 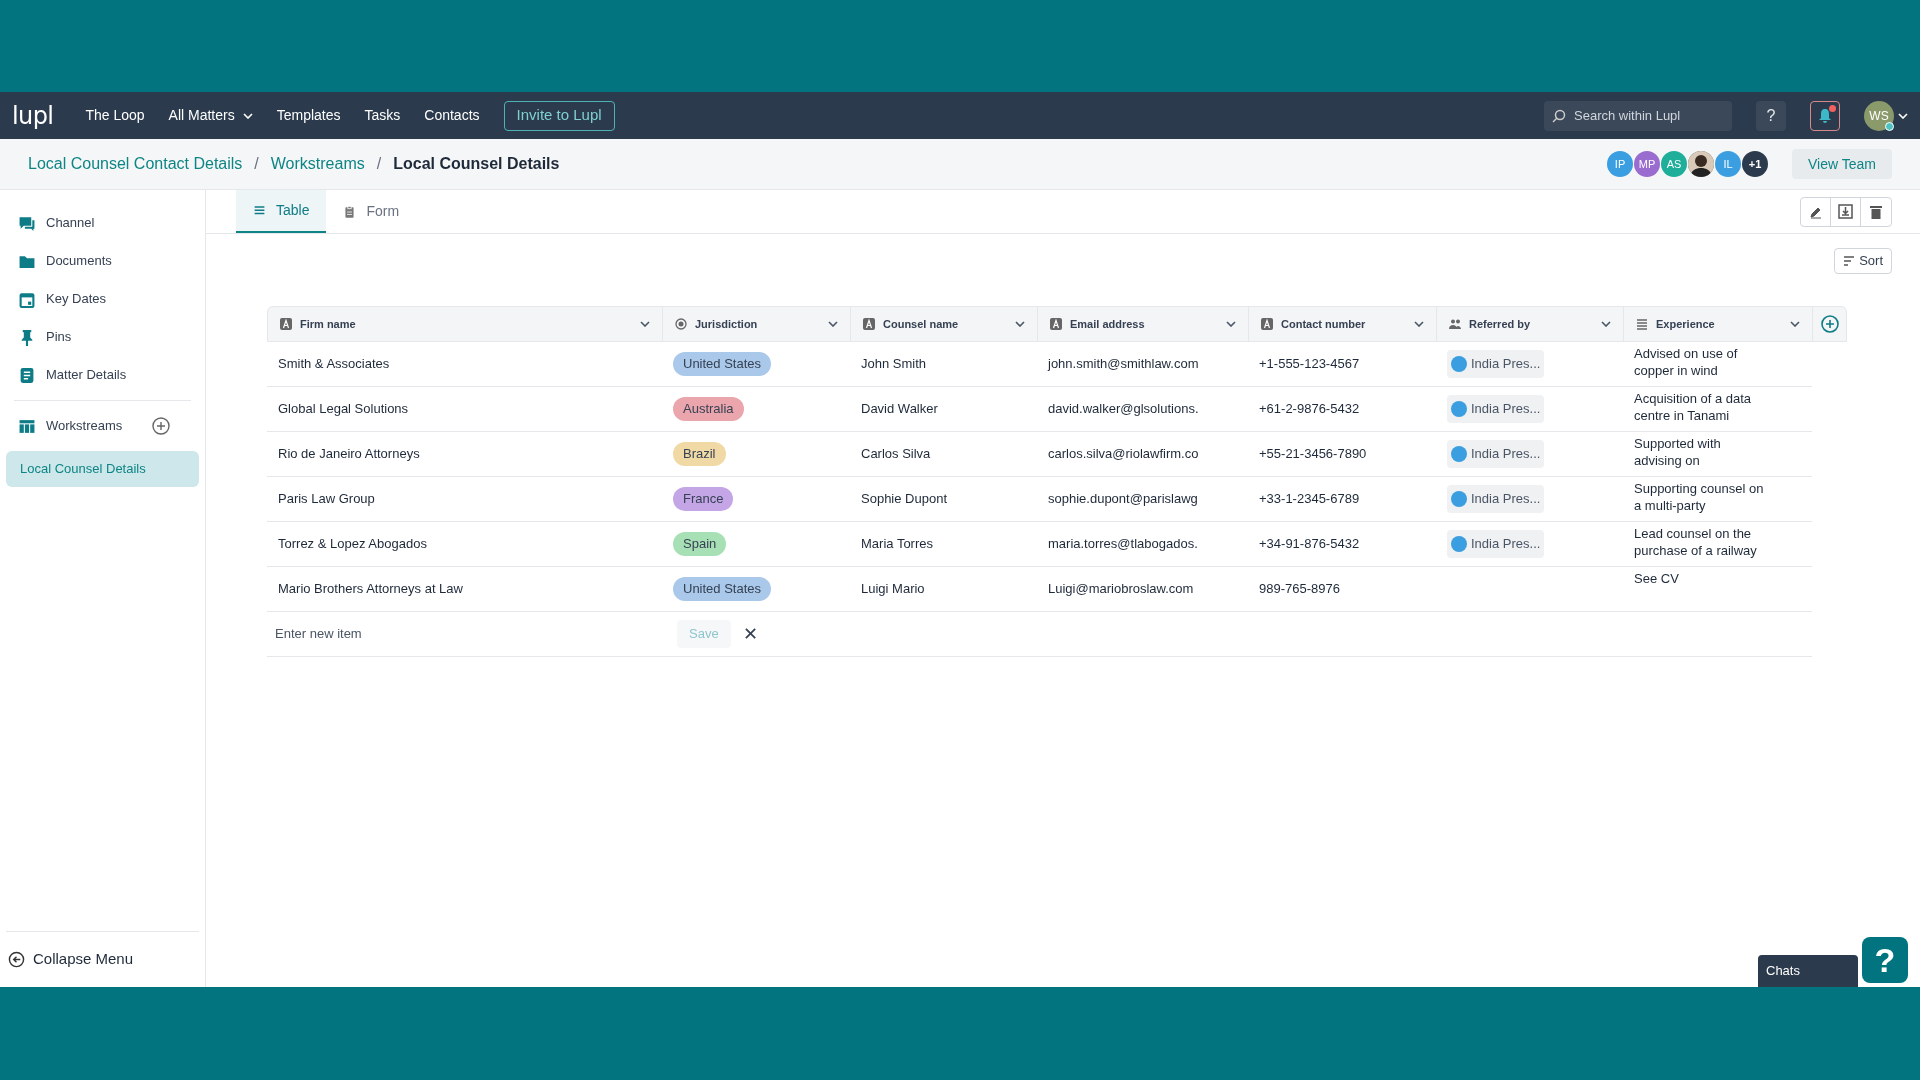 I want to click on radio-icon, so click(x=681, y=324).